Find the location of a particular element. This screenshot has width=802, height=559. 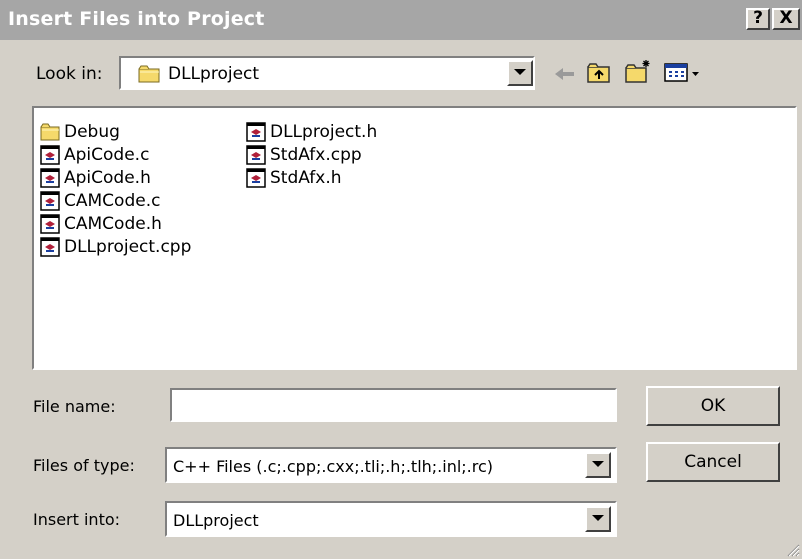

up-folder-icon is located at coordinates (599, 73).